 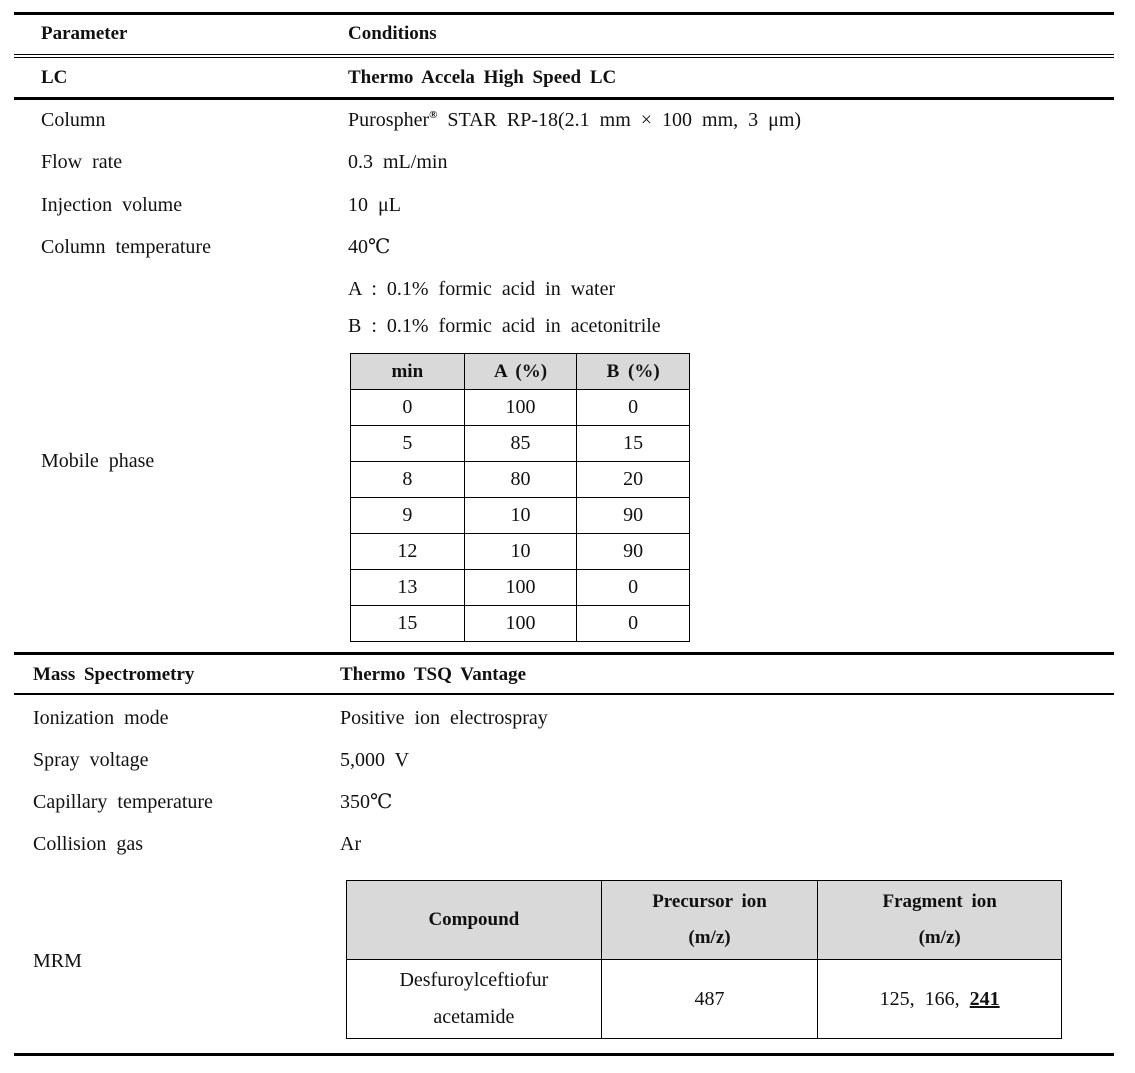 What do you see at coordinates (709, 937) in the screenshot?
I see `mrm-header-precursor-line2: (m/z)` at bounding box center [709, 937].